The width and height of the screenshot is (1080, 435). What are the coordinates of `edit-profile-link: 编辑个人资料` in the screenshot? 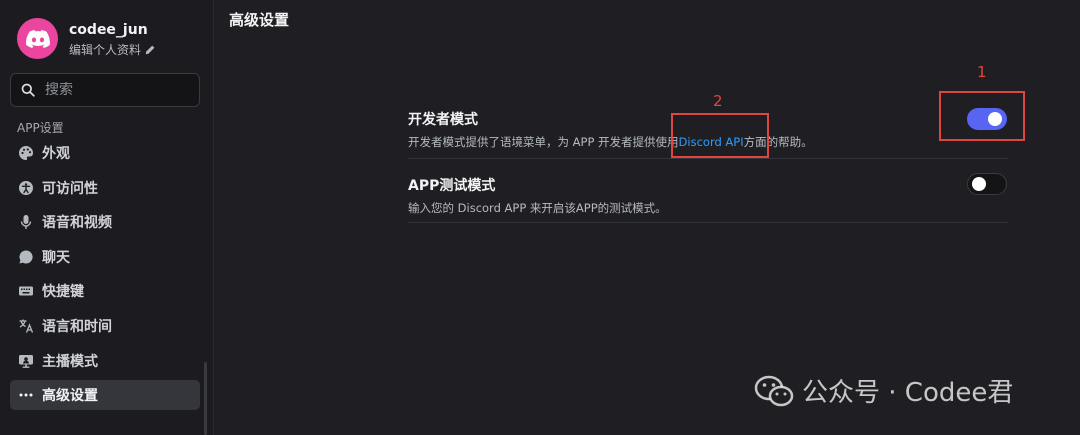 It's located at (112, 49).